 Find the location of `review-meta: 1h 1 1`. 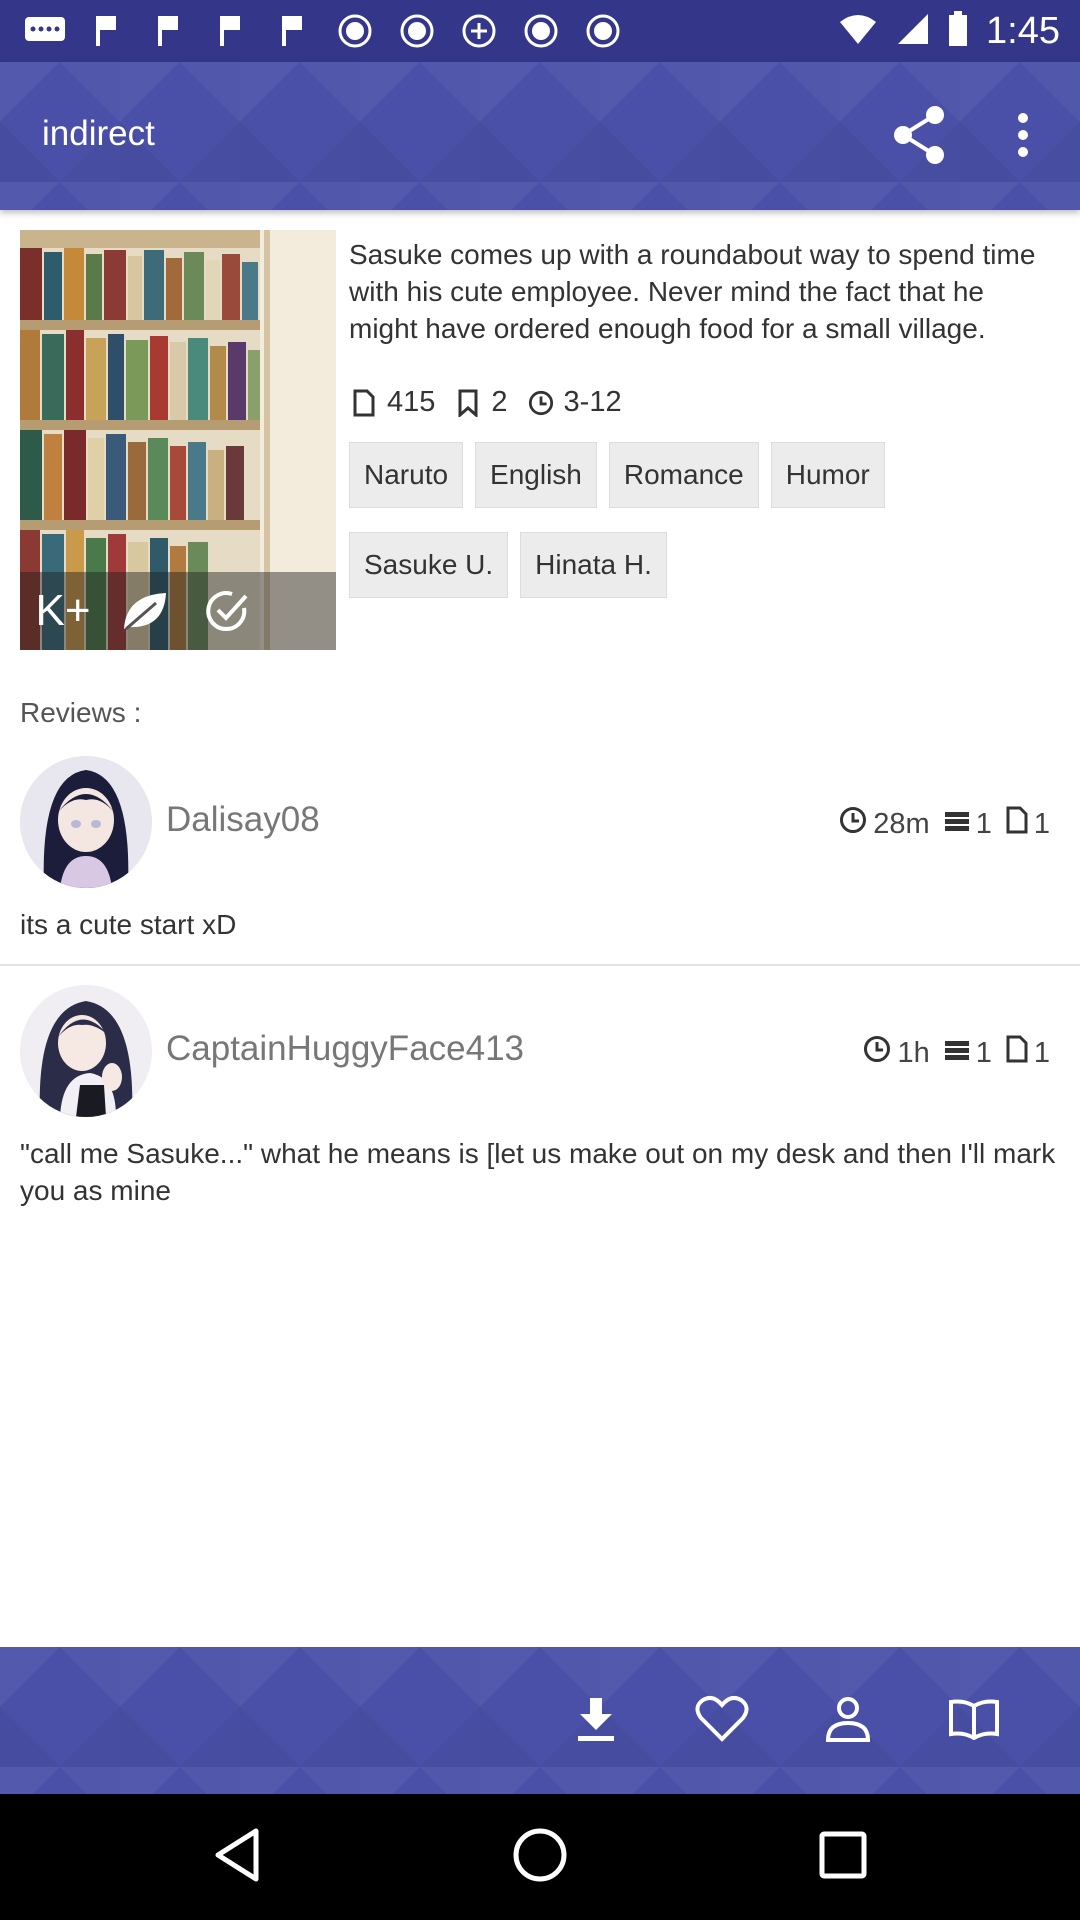

review-meta: 1h 1 1 is located at coordinates (952, 1053).